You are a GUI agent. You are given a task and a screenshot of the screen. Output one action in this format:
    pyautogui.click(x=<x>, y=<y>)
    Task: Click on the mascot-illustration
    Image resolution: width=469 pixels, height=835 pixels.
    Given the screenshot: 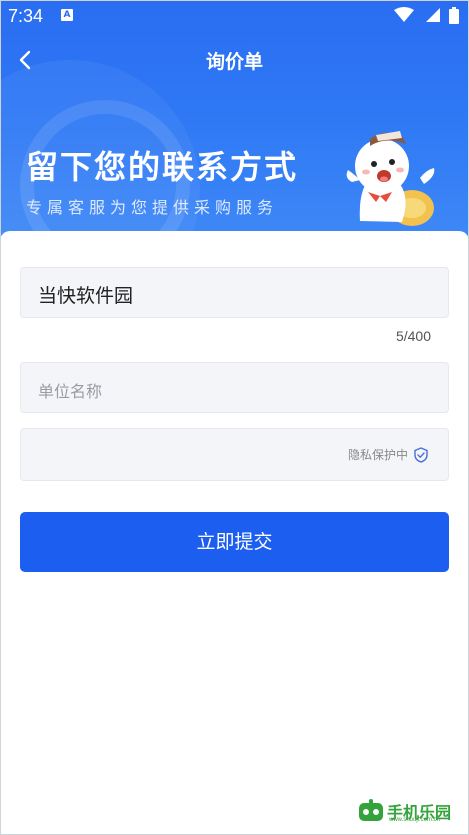 What is the action you would take?
    pyautogui.click(x=390, y=178)
    